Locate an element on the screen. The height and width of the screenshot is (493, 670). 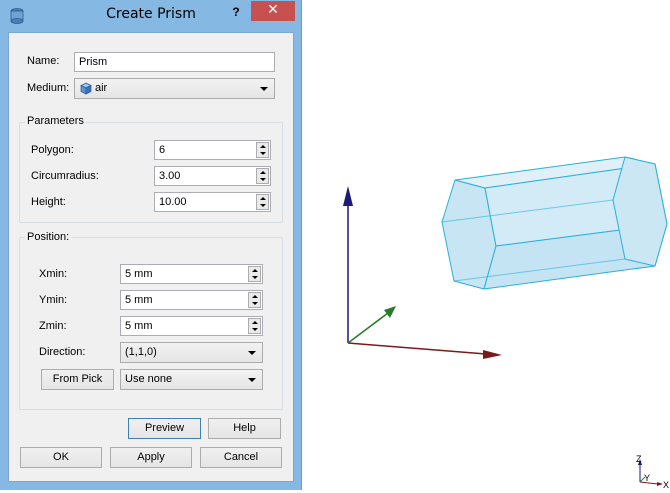
mini-x-label: X is located at coordinates (666, 485).